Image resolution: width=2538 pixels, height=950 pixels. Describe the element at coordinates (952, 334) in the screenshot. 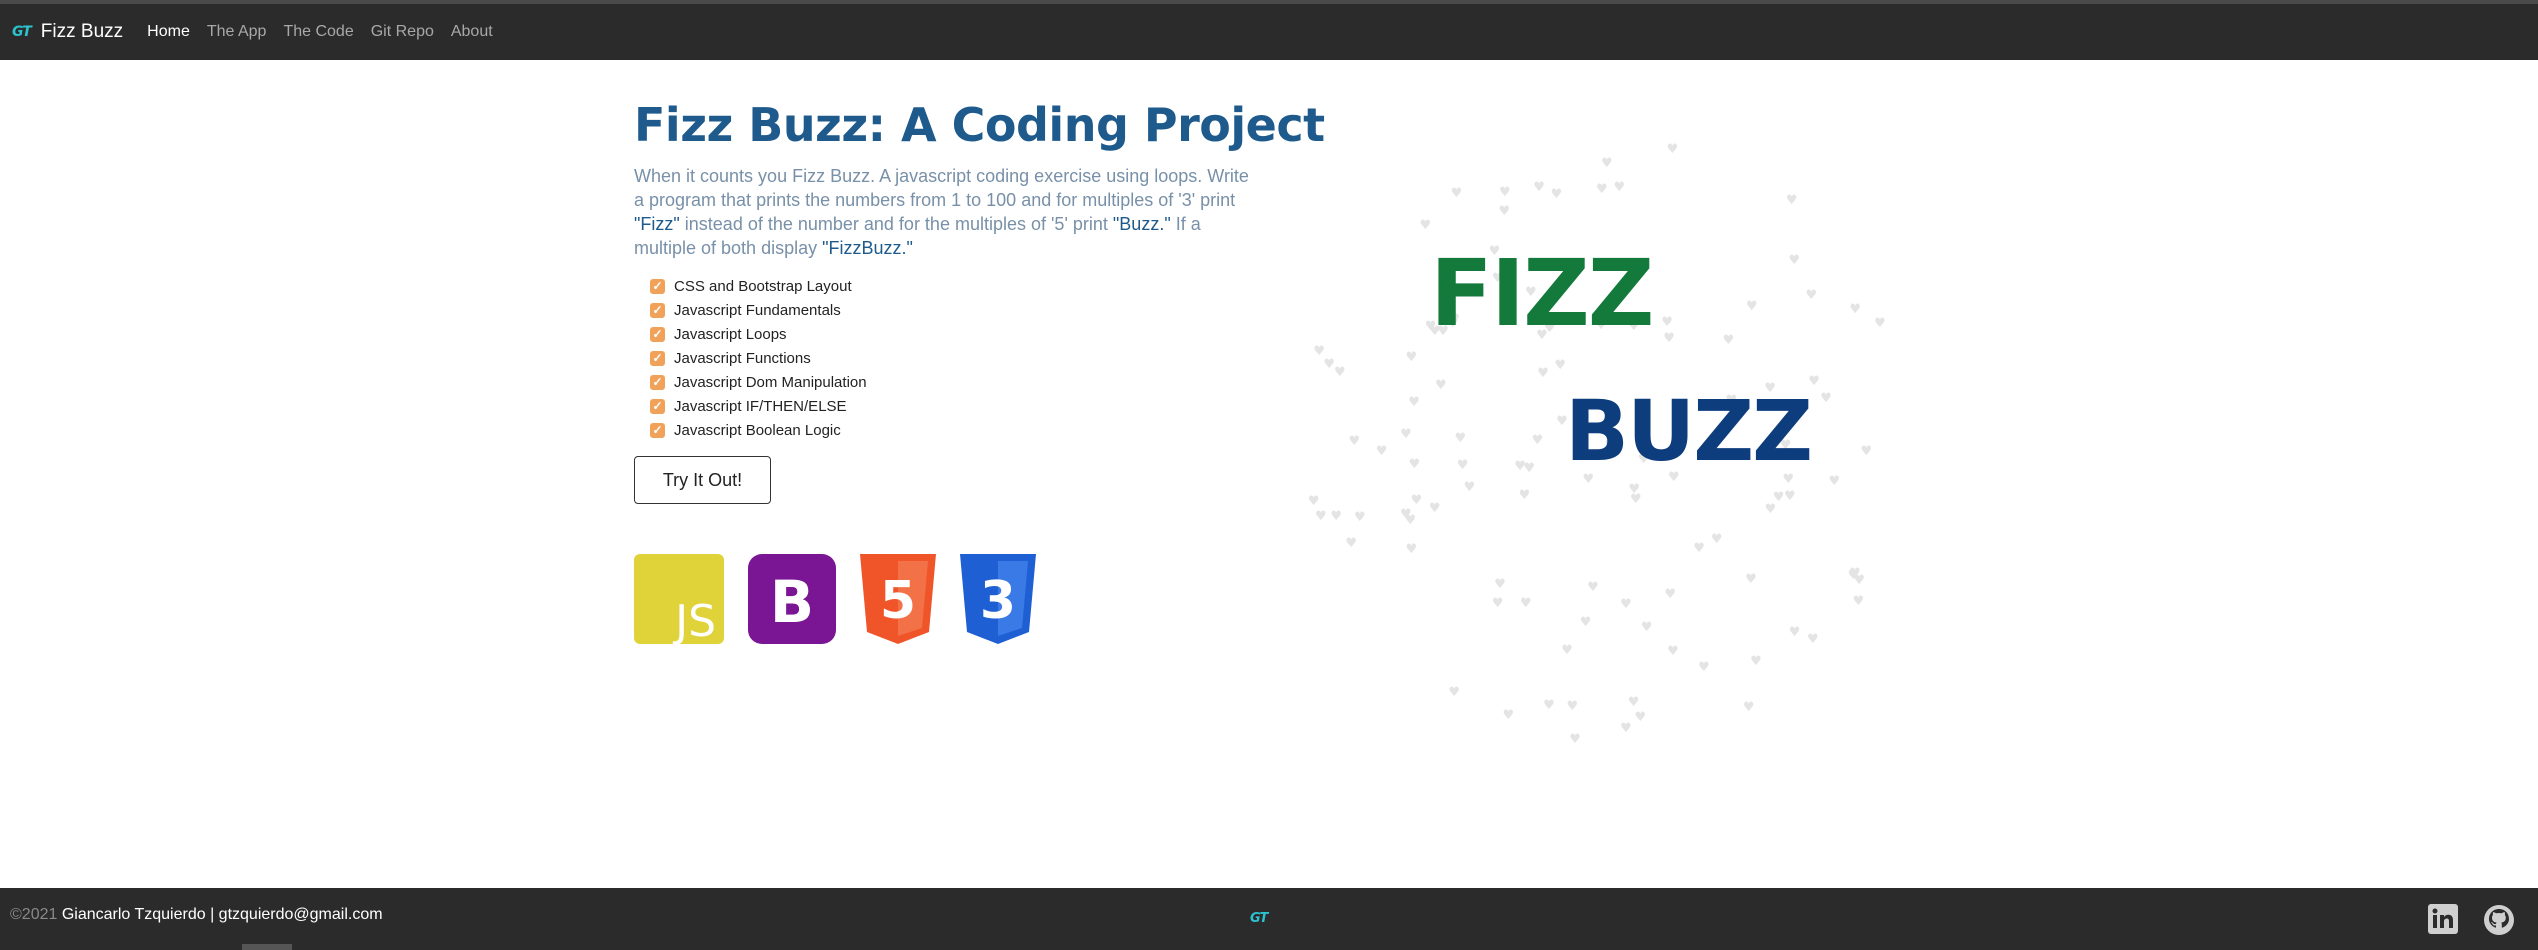

I see `list-item: ✓ Javascript Loops` at that location.